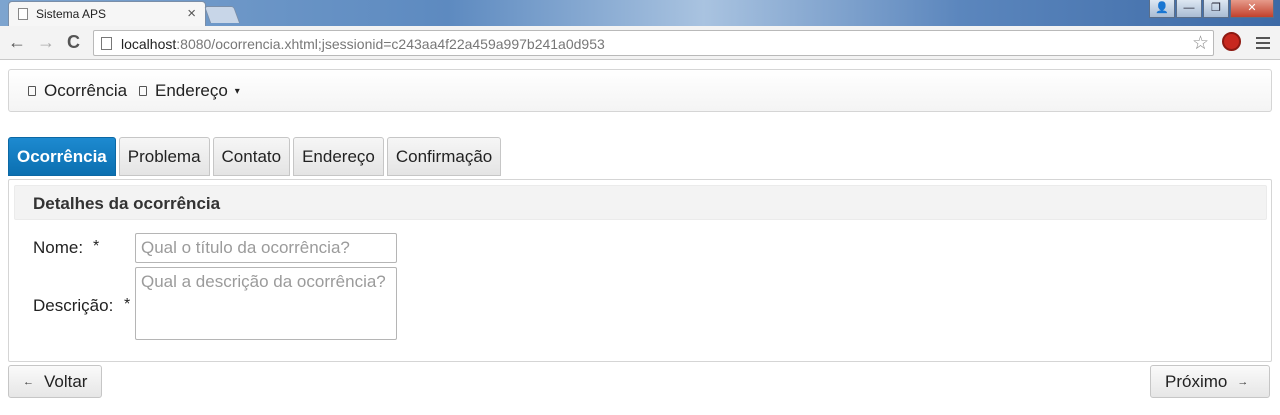 This screenshot has width=1280, height=415. Describe the element at coordinates (191, 13) in the screenshot. I see `close-tab-icon: ×` at that location.